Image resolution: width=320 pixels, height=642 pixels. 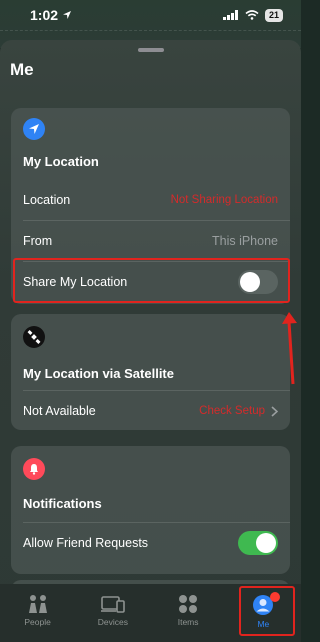 I want to click on toggle-knob, so click(x=266, y=543).